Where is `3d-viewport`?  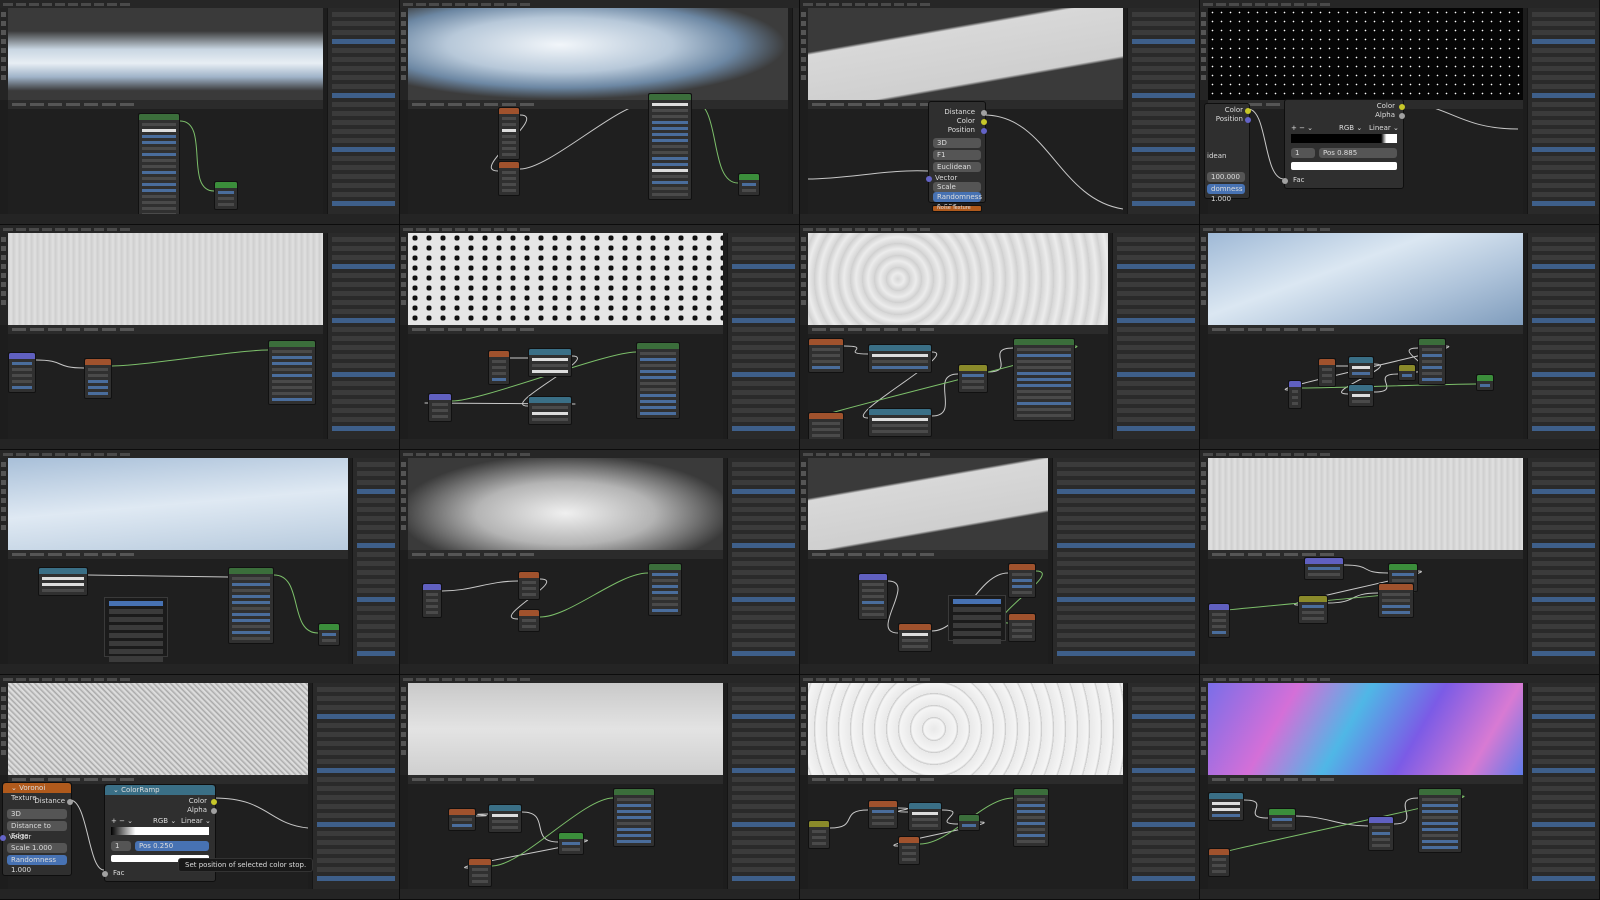 3d-viewport is located at coordinates (565, 504).